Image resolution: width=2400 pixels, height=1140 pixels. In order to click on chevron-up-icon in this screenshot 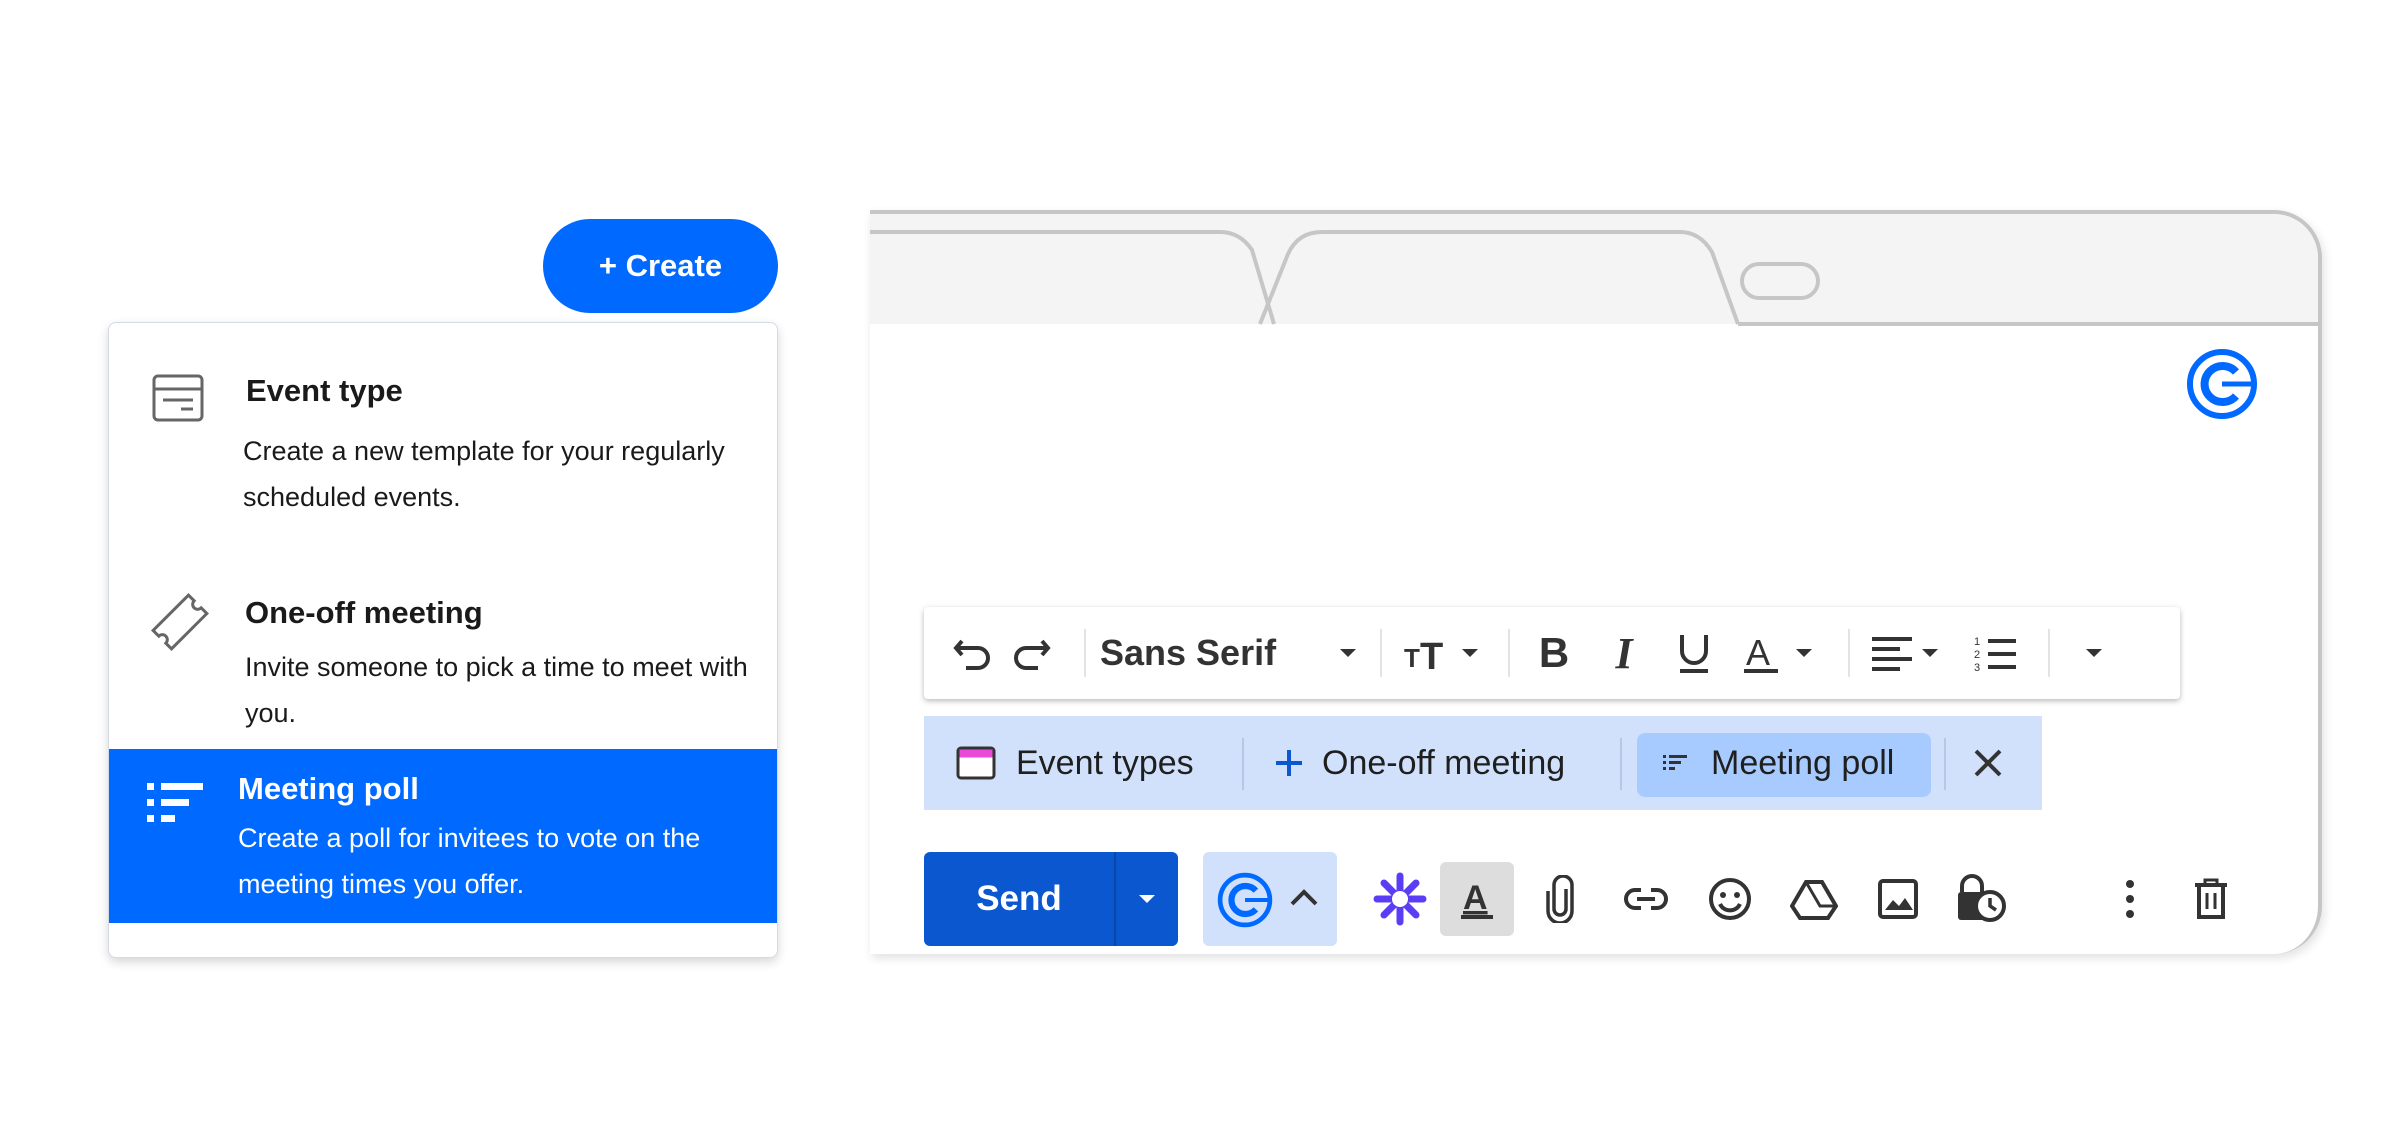, I will do `click(1304, 899)`.